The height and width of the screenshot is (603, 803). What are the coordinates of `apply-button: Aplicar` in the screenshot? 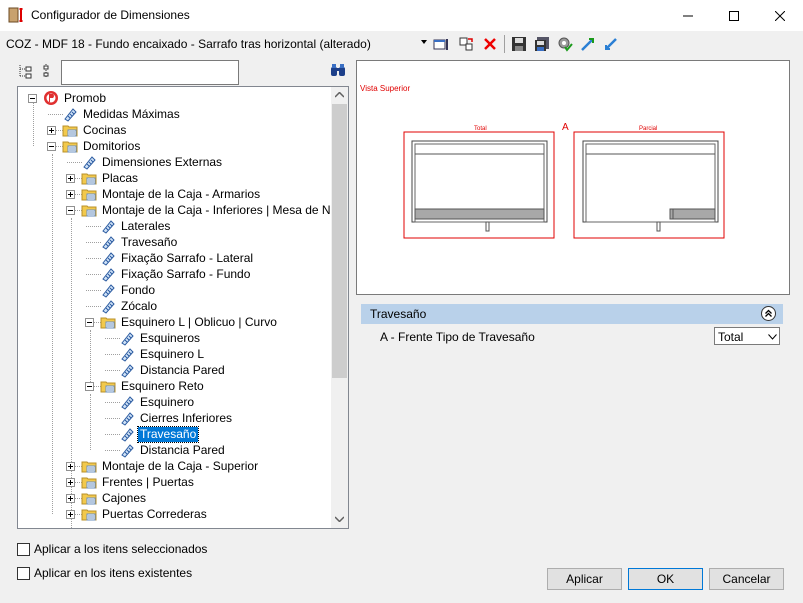 It's located at (584, 579).